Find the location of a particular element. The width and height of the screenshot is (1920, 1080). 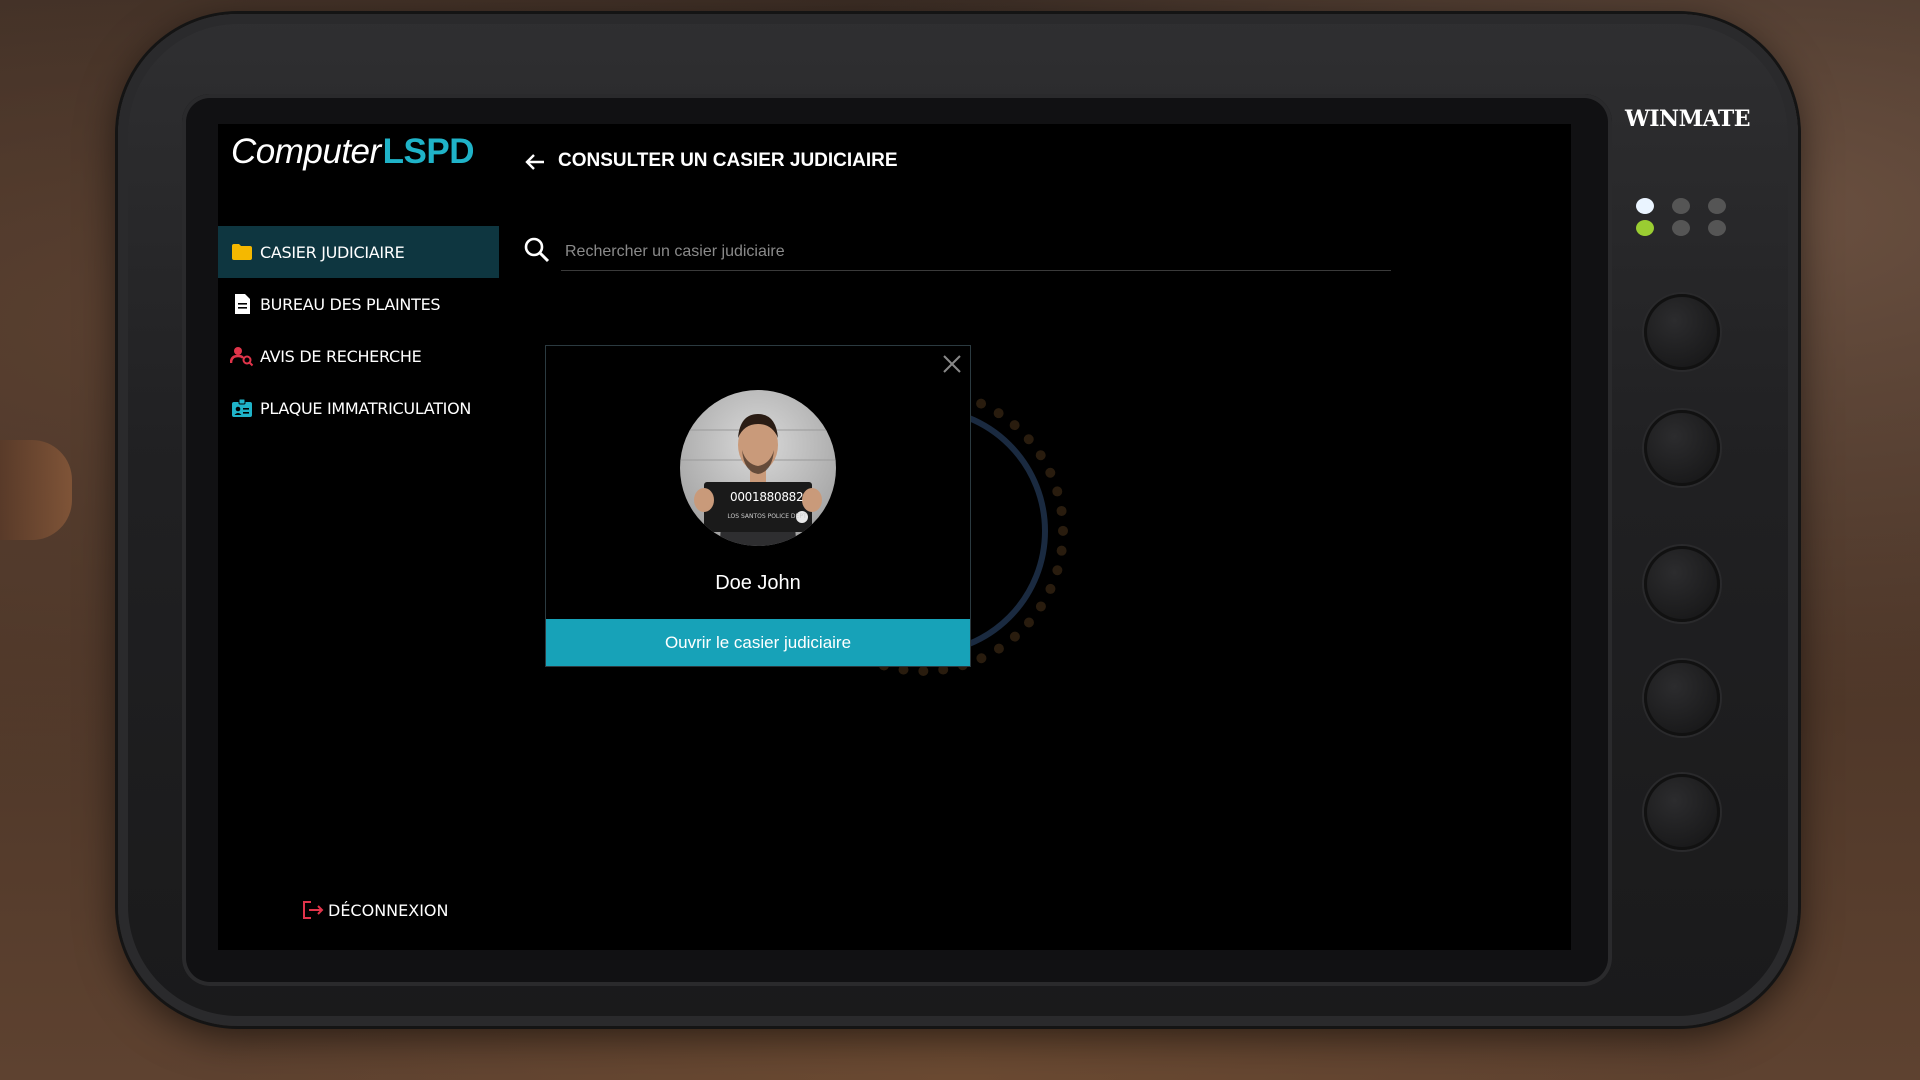

logout-icon is located at coordinates (313, 910).